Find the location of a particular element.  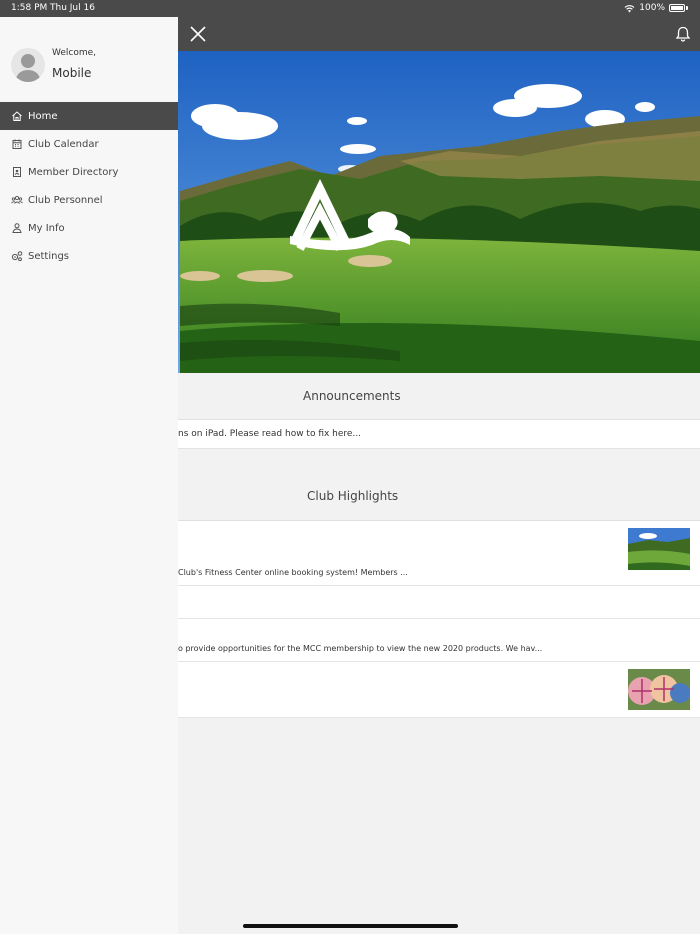

close-icon is located at coordinates (198, 34).